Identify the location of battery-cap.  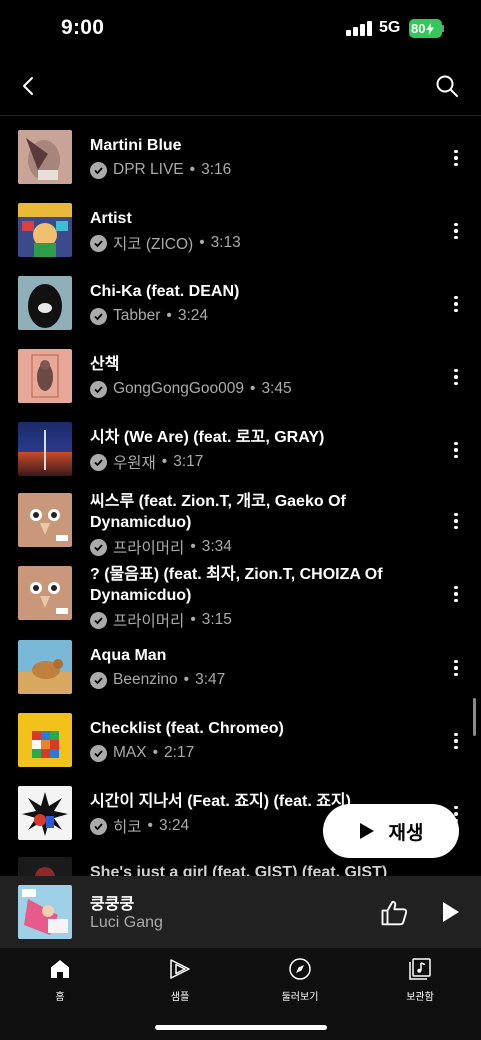
(443, 28).